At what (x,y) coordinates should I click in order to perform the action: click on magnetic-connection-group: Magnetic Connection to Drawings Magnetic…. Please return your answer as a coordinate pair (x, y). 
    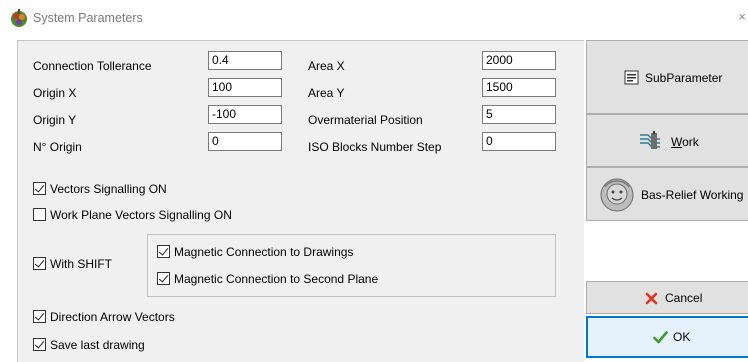
    Looking at the image, I should click on (351, 265).